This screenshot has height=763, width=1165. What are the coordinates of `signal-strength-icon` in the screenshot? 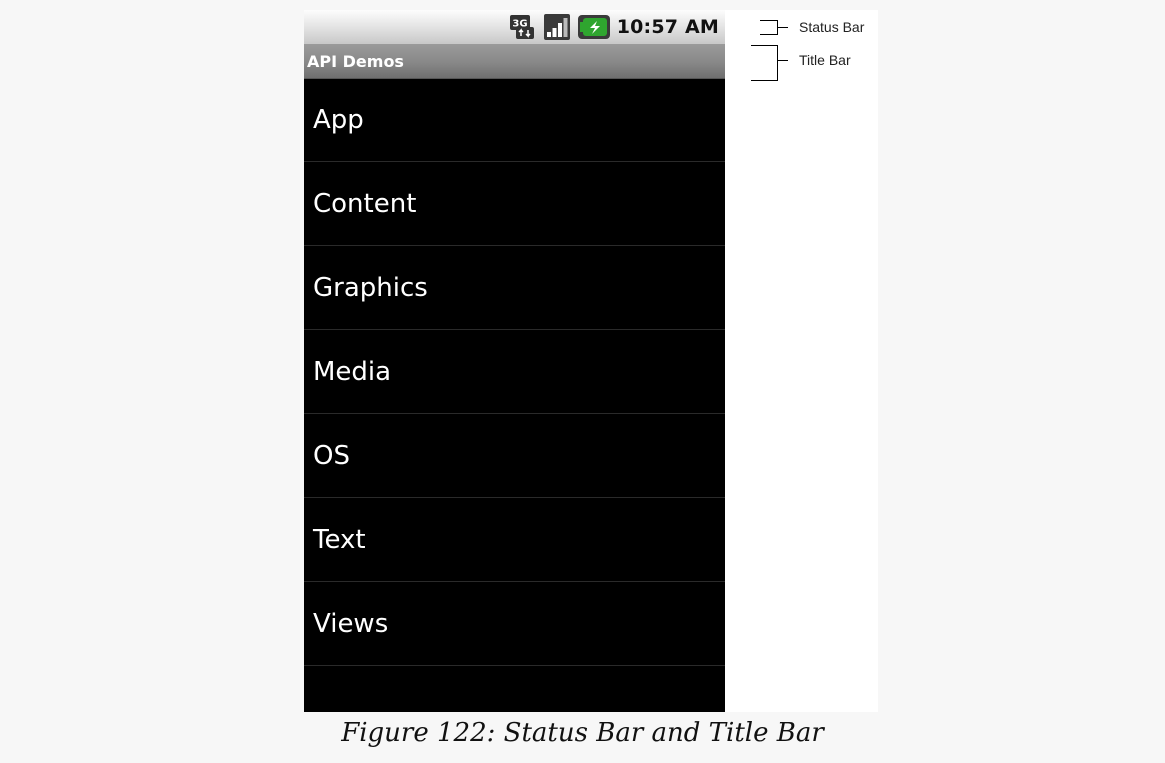 It's located at (556, 27).